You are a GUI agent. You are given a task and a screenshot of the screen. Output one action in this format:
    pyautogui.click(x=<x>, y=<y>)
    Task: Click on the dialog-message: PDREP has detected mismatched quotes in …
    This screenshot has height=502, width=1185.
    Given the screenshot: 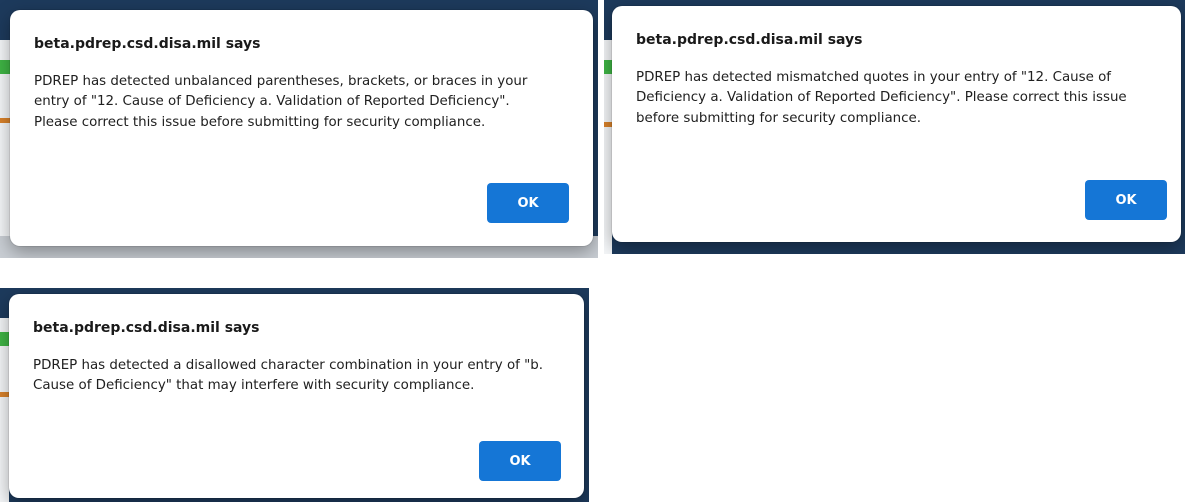 What is the action you would take?
    pyautogui.click(x=881, y=98)
    